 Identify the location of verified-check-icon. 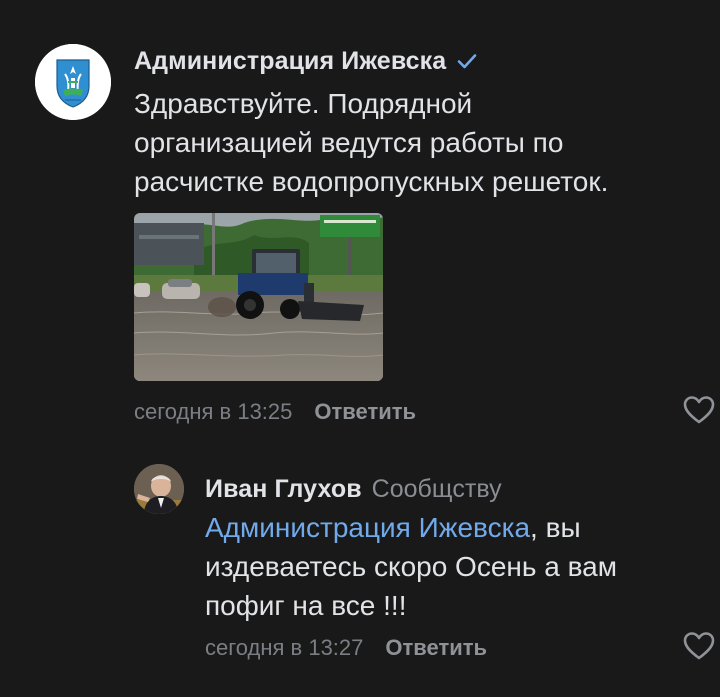
(467, 61).